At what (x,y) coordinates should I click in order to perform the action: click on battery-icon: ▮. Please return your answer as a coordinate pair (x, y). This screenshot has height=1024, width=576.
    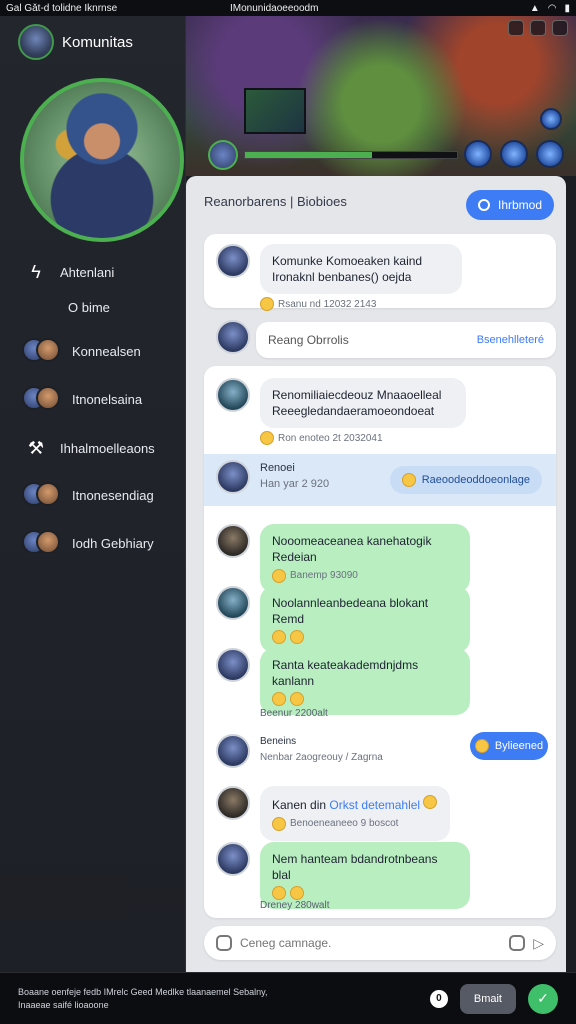
    Looking at the image, I should click on (567, 8).